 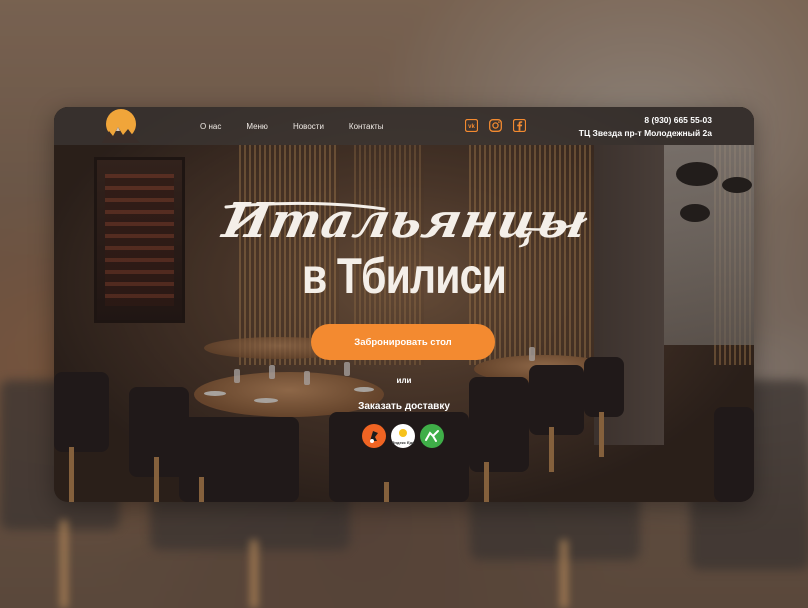 What do you see at coordinates (121, 125) in the screenshot?
I see `restaurant-logo` at bounding box center [121, 125].